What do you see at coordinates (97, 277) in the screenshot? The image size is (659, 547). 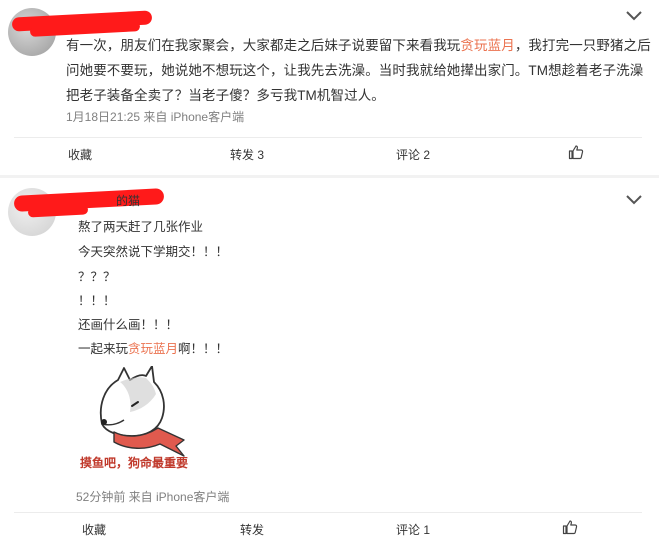 I see `post-line: ？？？` at bounding box center [97, 277].